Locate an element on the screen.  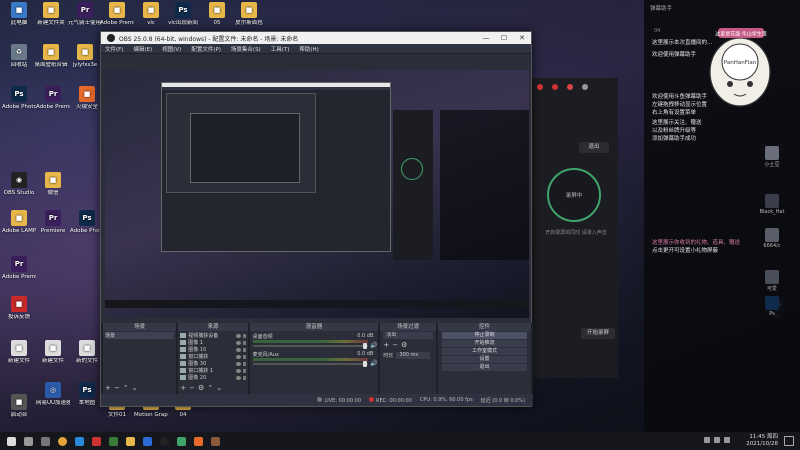
start-taskbar-icon is located at coordinates (11, 441).